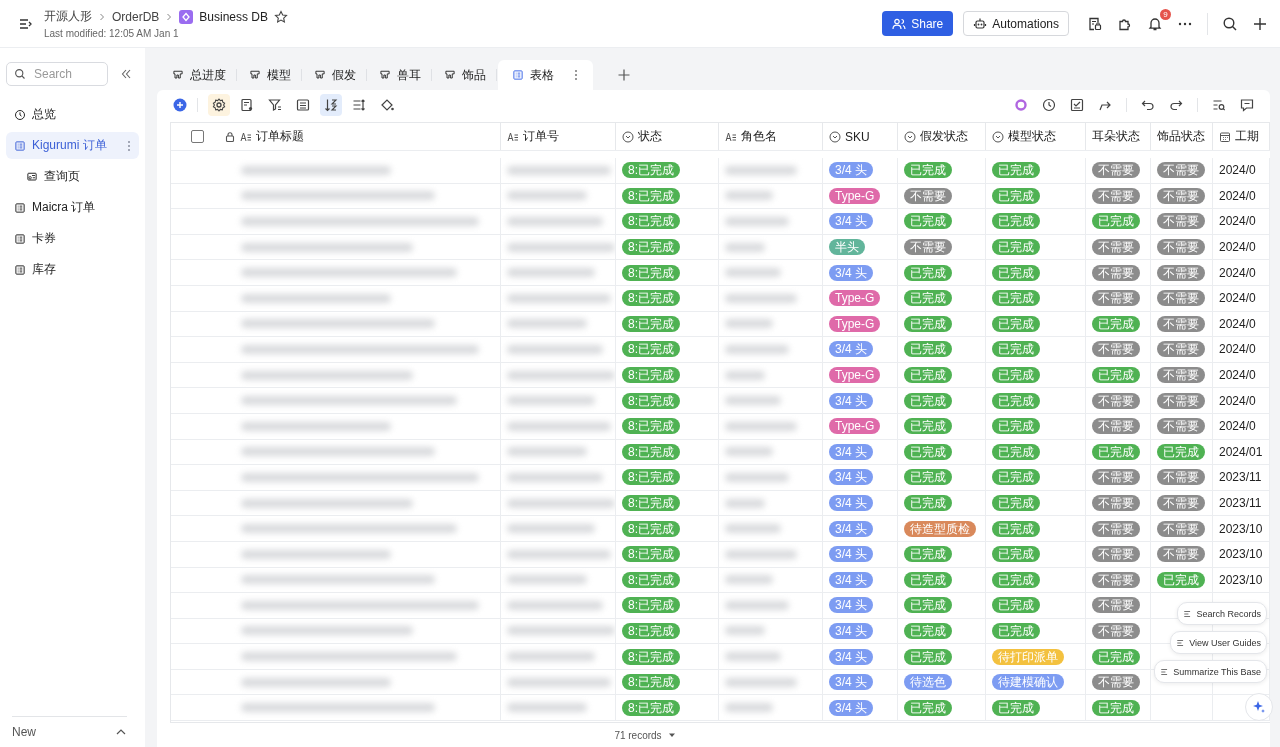  I want to click on notification-badge: 9, so click(1165, 14).